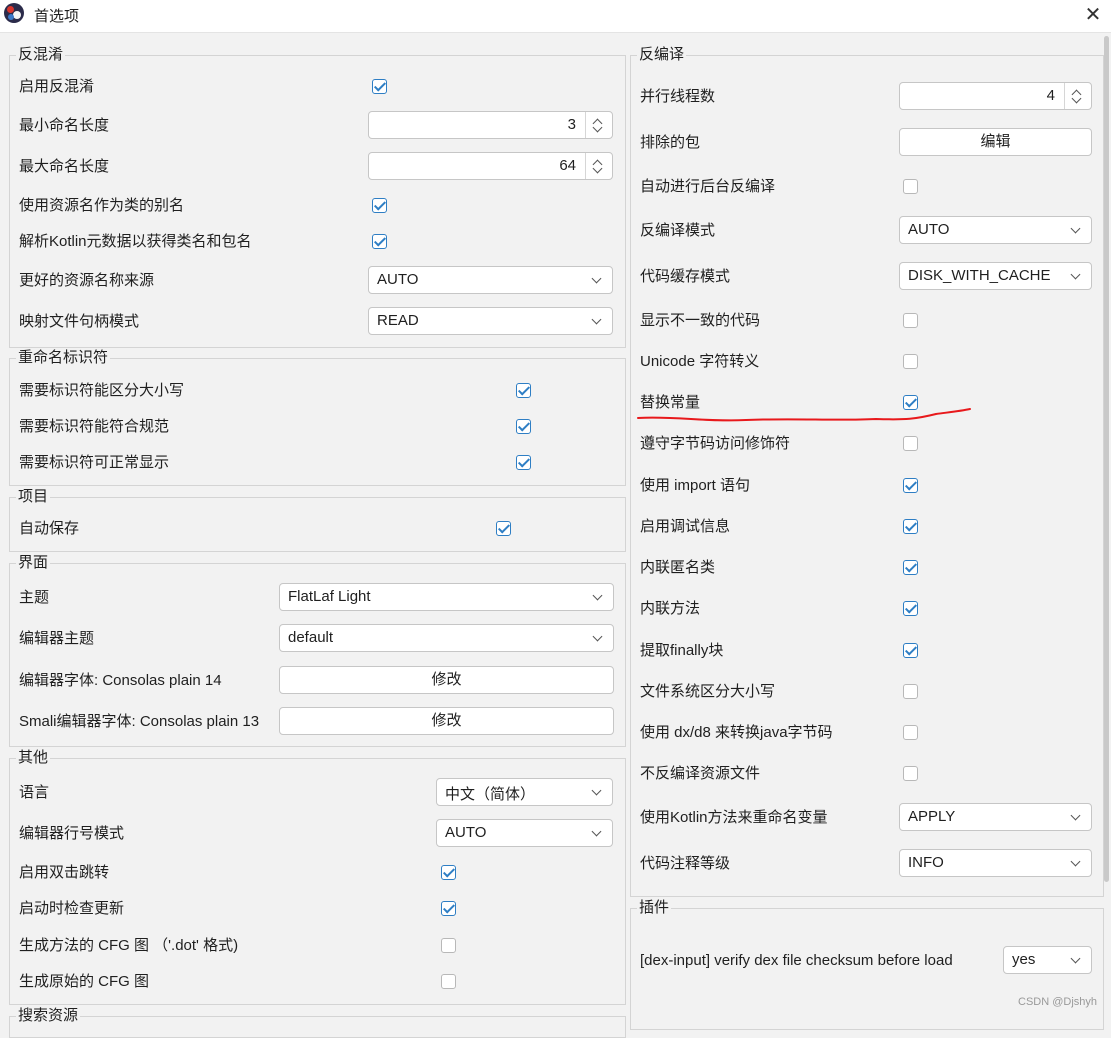 The width and height of the screenshot is (1111, 1038). Describe the element at coordinates (910, 186) in the screenshot. I see `auto-bg-decompile-checkbox` at that location.